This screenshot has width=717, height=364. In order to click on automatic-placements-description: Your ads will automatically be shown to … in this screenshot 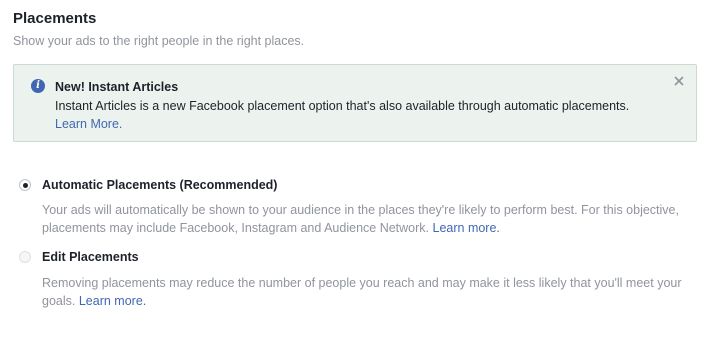, I will do `click(372, 219)`.